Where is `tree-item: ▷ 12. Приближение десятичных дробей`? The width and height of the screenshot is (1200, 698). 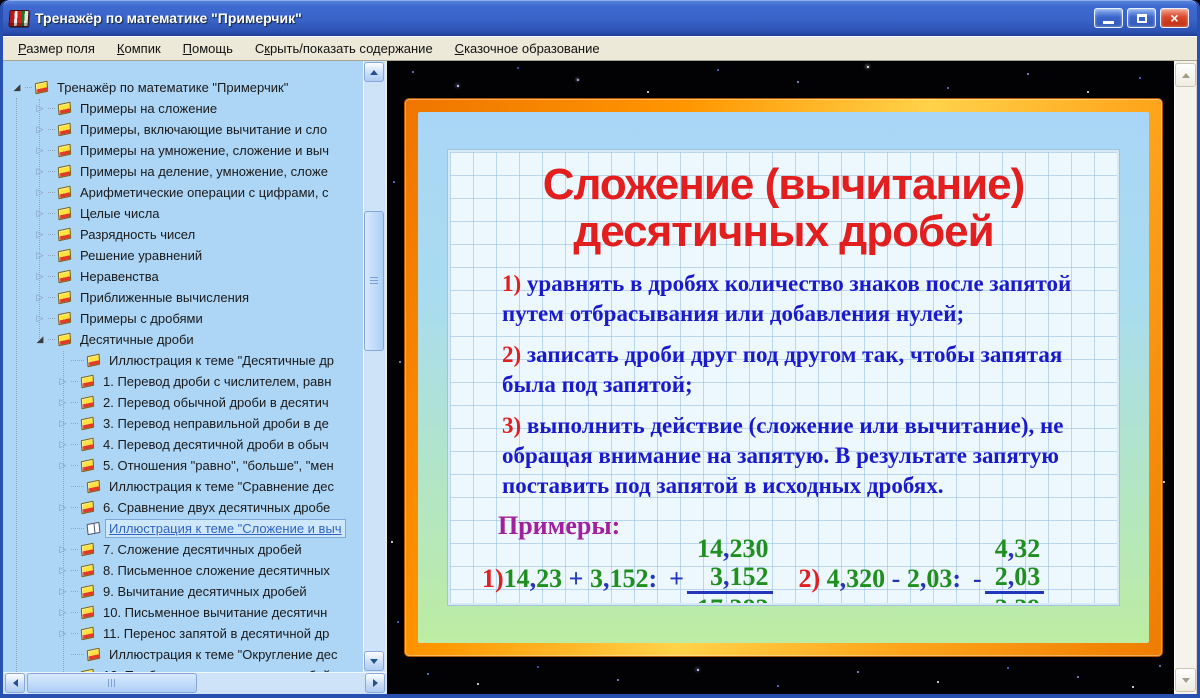
tree-item: ▷ 12. Приближение десятичных дробей is located at coordinates (184, 668).